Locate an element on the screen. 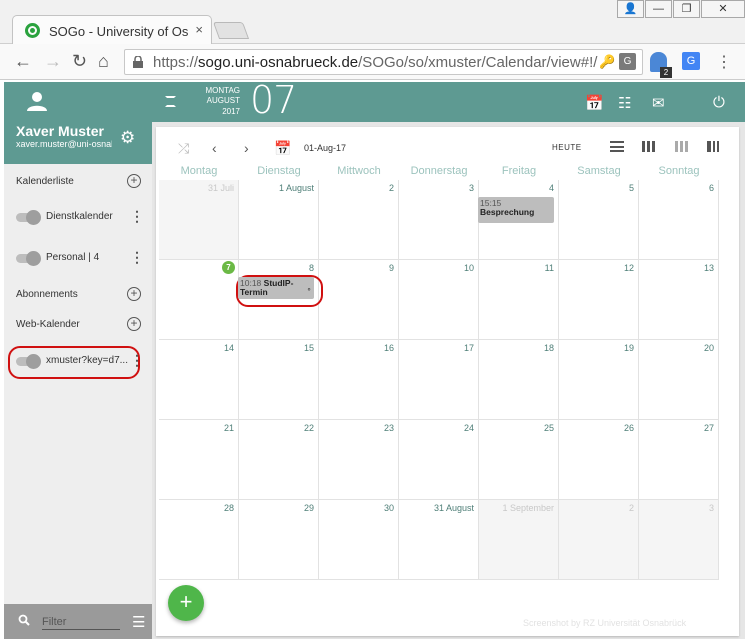  day-cell: 30 is located at coordinates (359, 540).